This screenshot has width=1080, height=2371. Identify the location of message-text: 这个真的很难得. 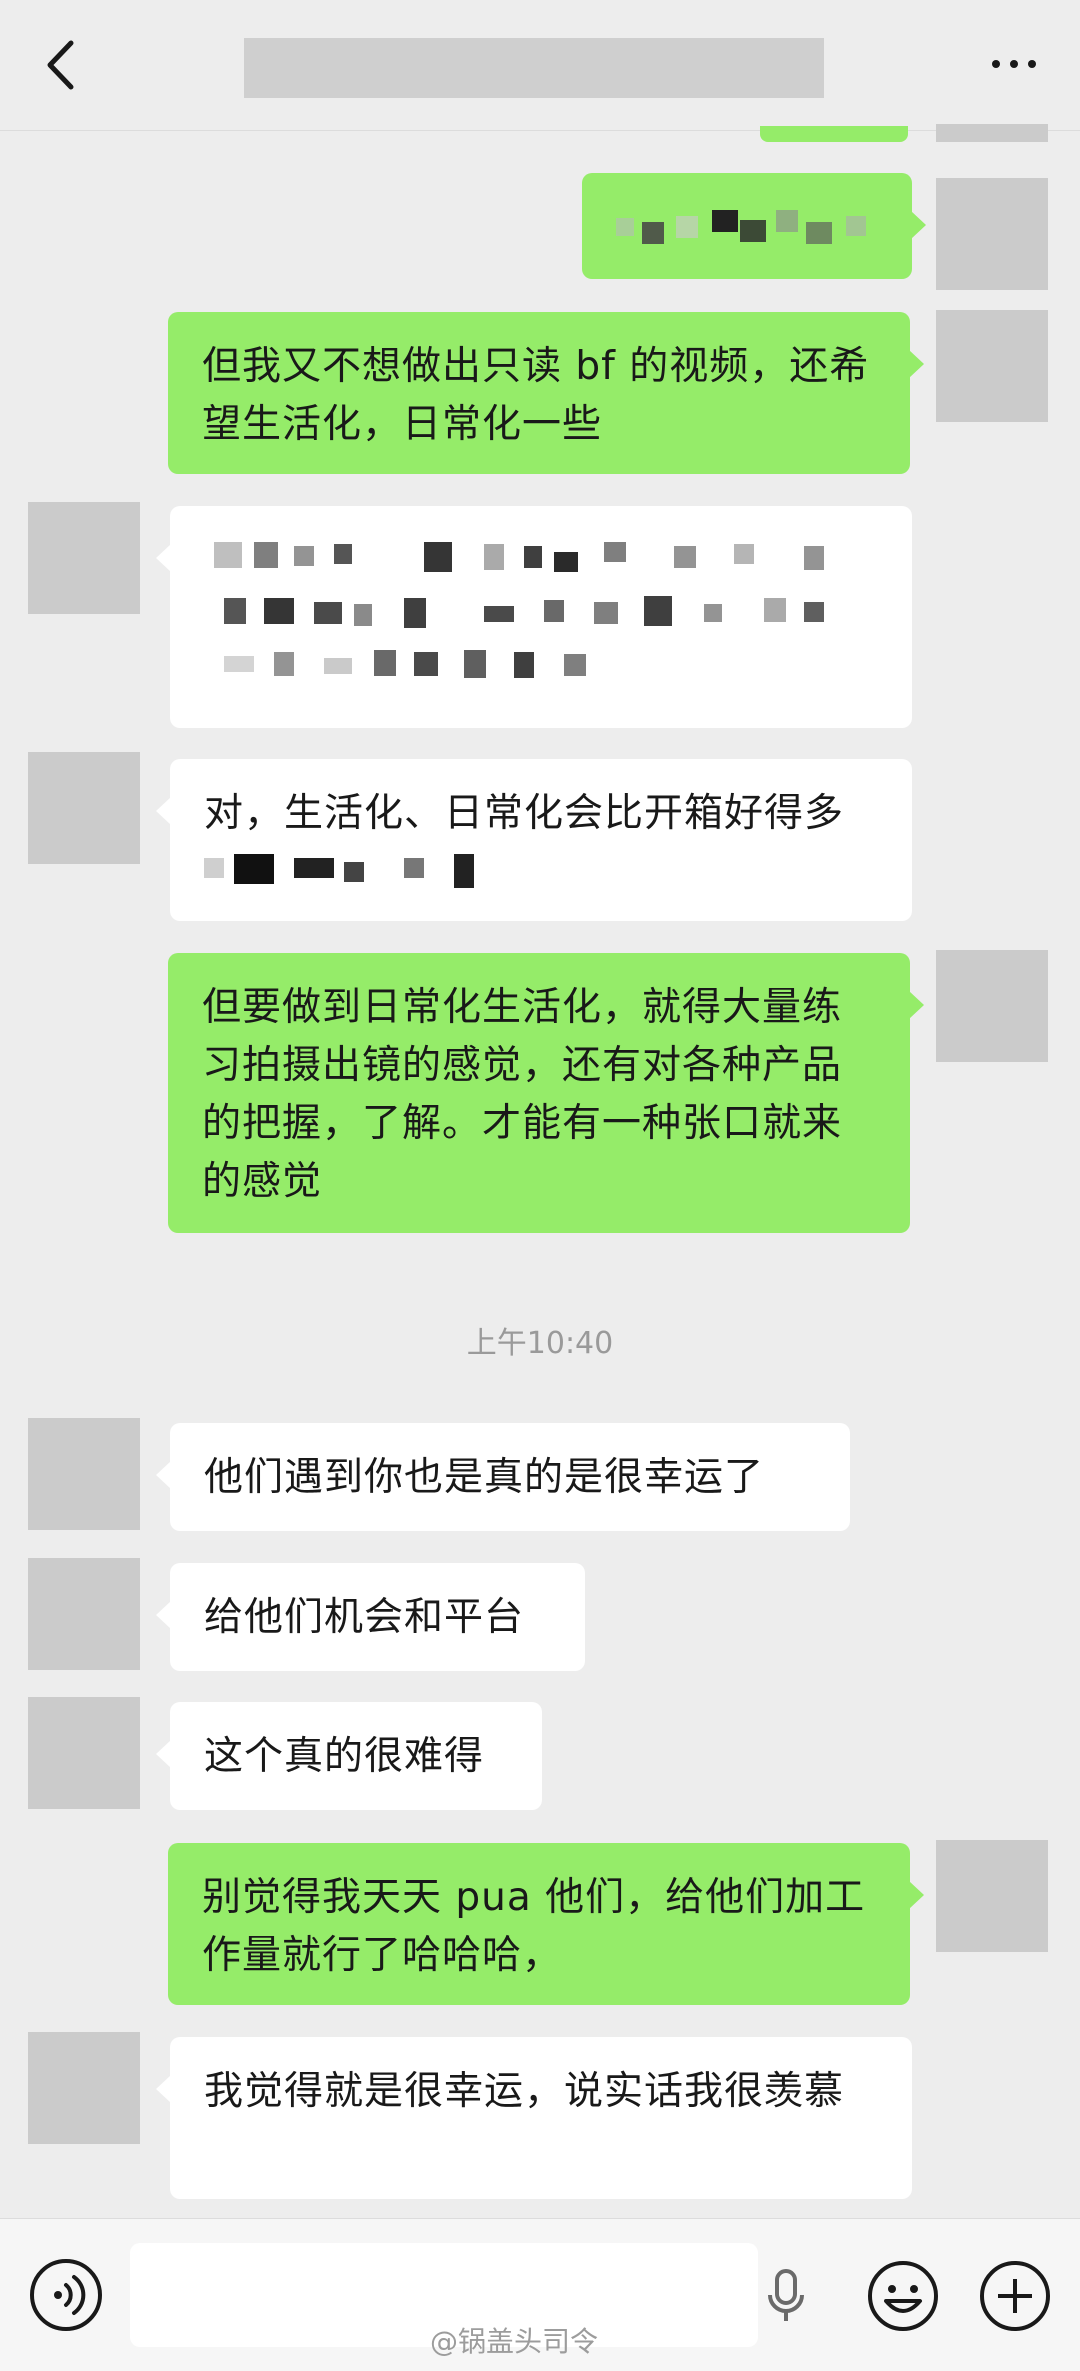
(344, 1756).